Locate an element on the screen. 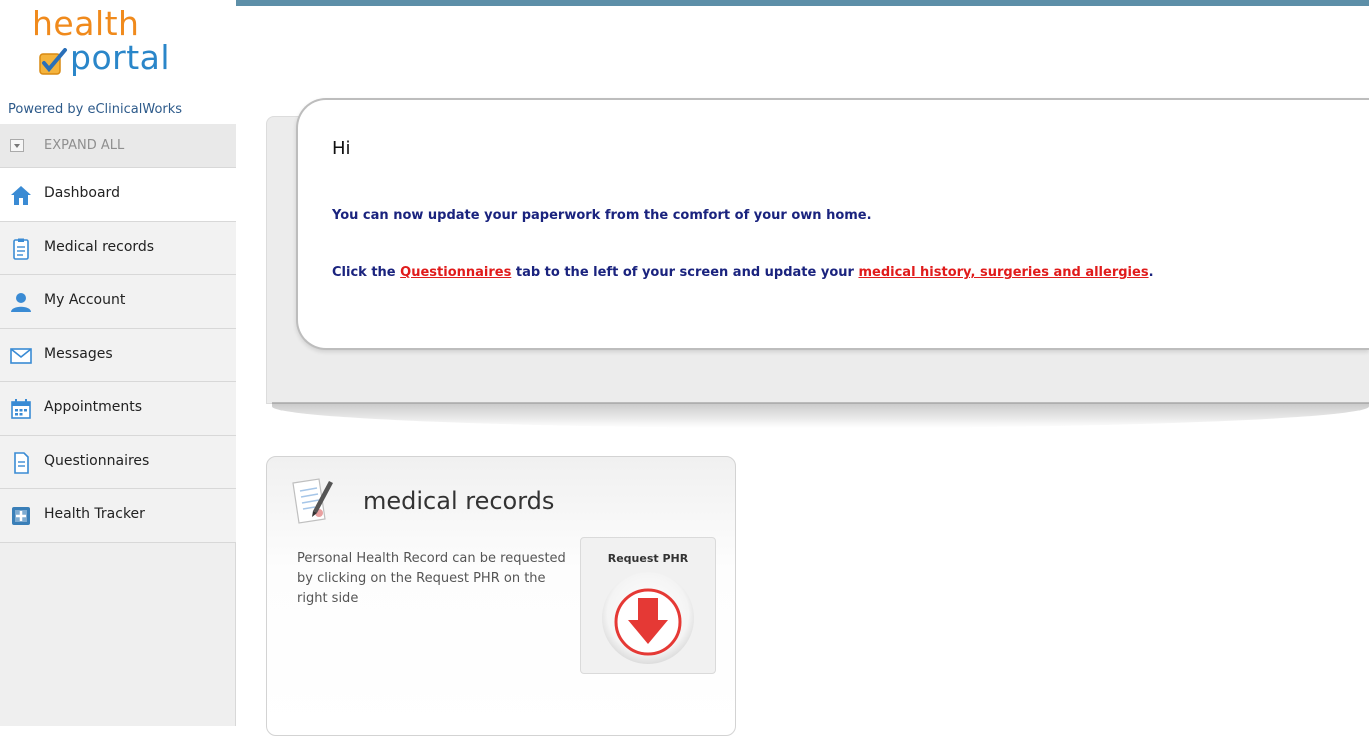 This screenshot has height=736, width=1369. house-icon is located at coordinates (21, 195).